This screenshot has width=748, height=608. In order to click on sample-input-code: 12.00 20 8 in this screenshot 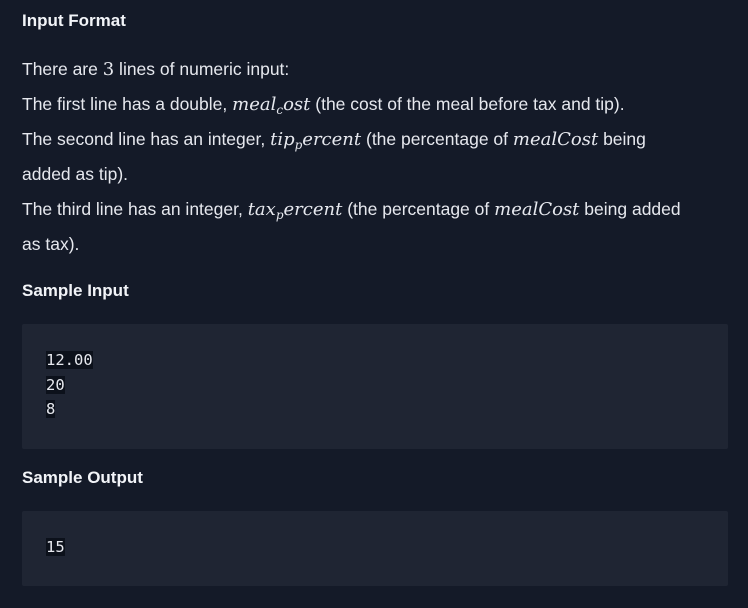, I will do `click(69, 385)`.